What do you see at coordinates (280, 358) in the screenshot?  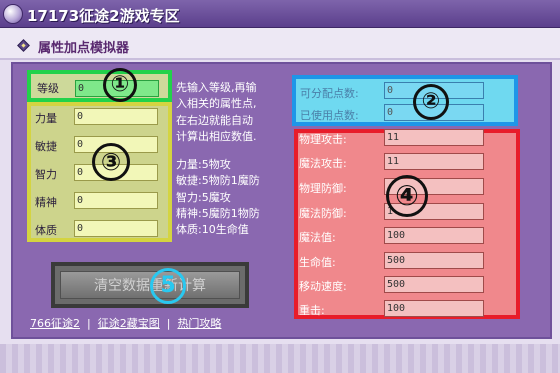 I see `bottom-decoration` at bounding box center [280, 358].